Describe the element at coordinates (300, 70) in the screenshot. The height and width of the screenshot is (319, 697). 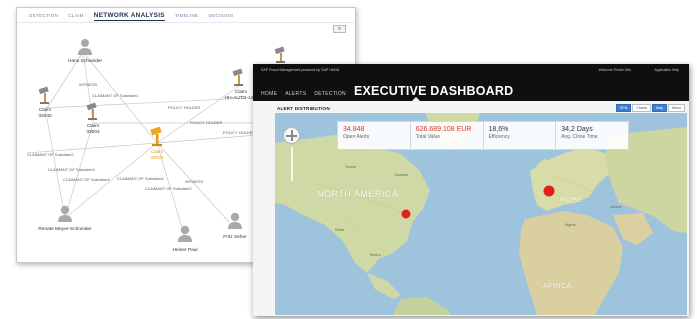
I see `brand-text: SAP Fraud Management powered by SAP HANA` at that location.